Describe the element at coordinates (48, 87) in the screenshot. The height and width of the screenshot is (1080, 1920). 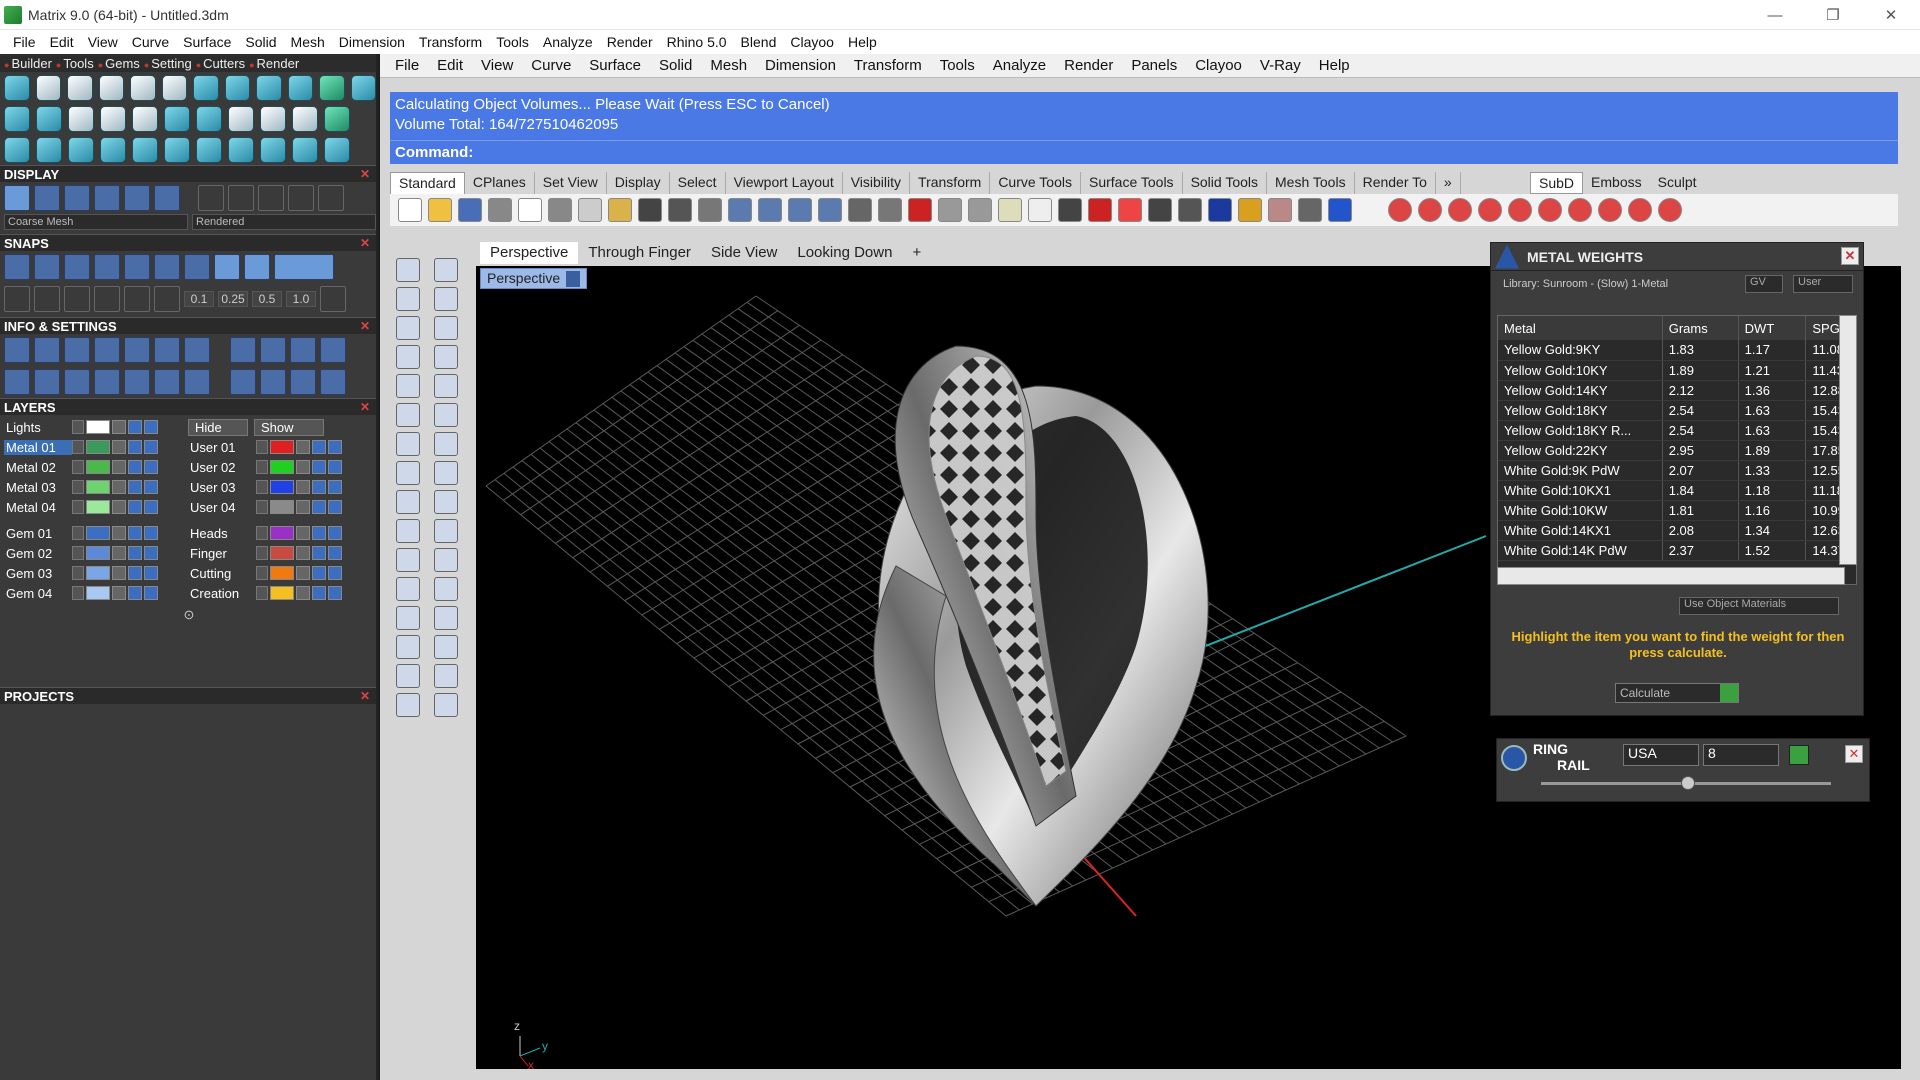
I see `gem-icon` at that location.